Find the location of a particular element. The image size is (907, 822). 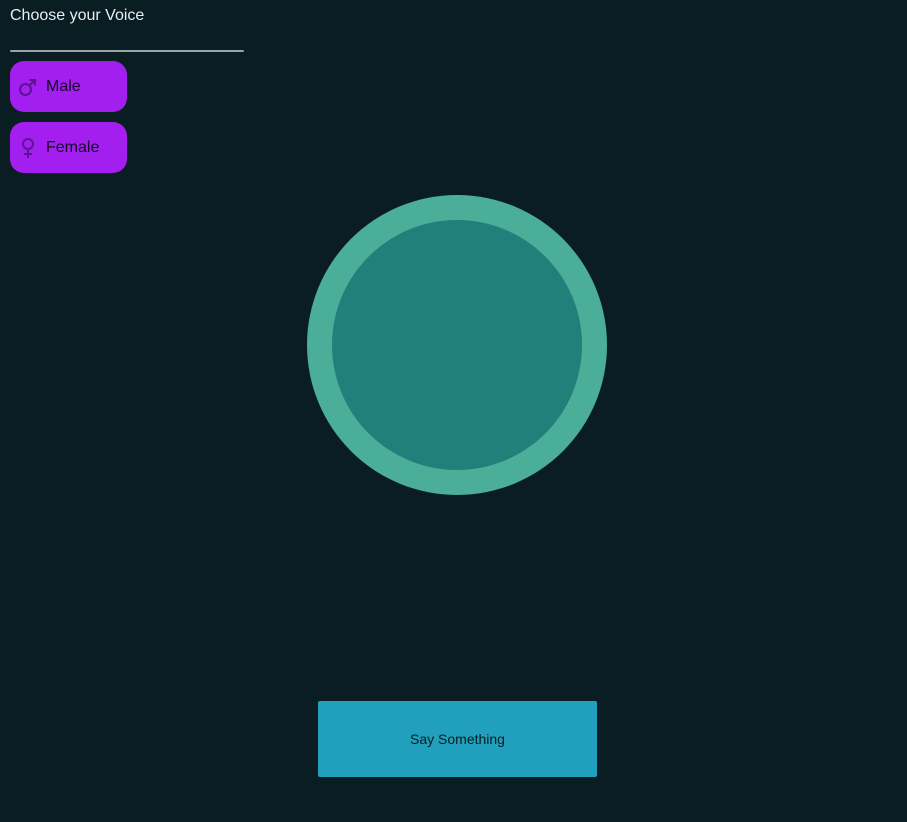

say-something-label: Say Something is located at coordinates (457, 739).